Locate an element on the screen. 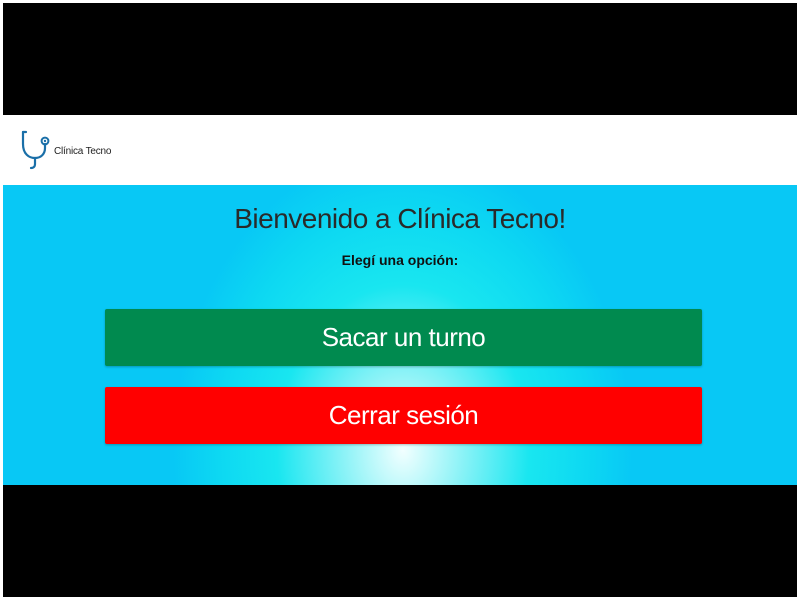  brand-logo: Clínica Tecno is located at coordinates (64, 150).